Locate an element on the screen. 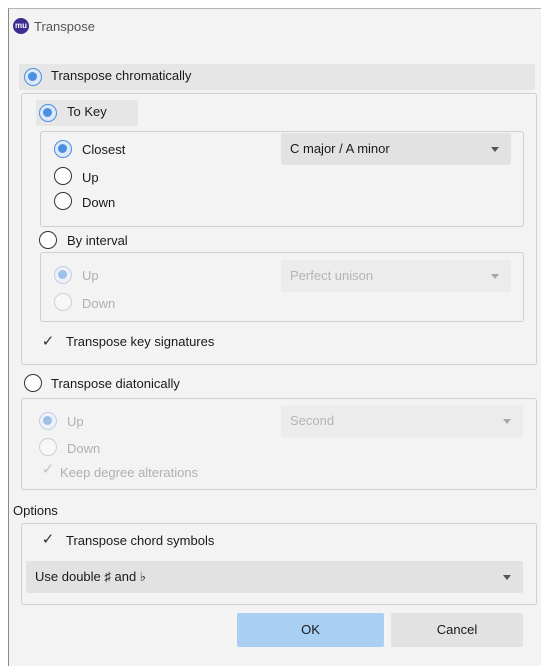 The width and height of the screenshot is (541, 666). closest-label: Closest is located at coordinates (104, 149).